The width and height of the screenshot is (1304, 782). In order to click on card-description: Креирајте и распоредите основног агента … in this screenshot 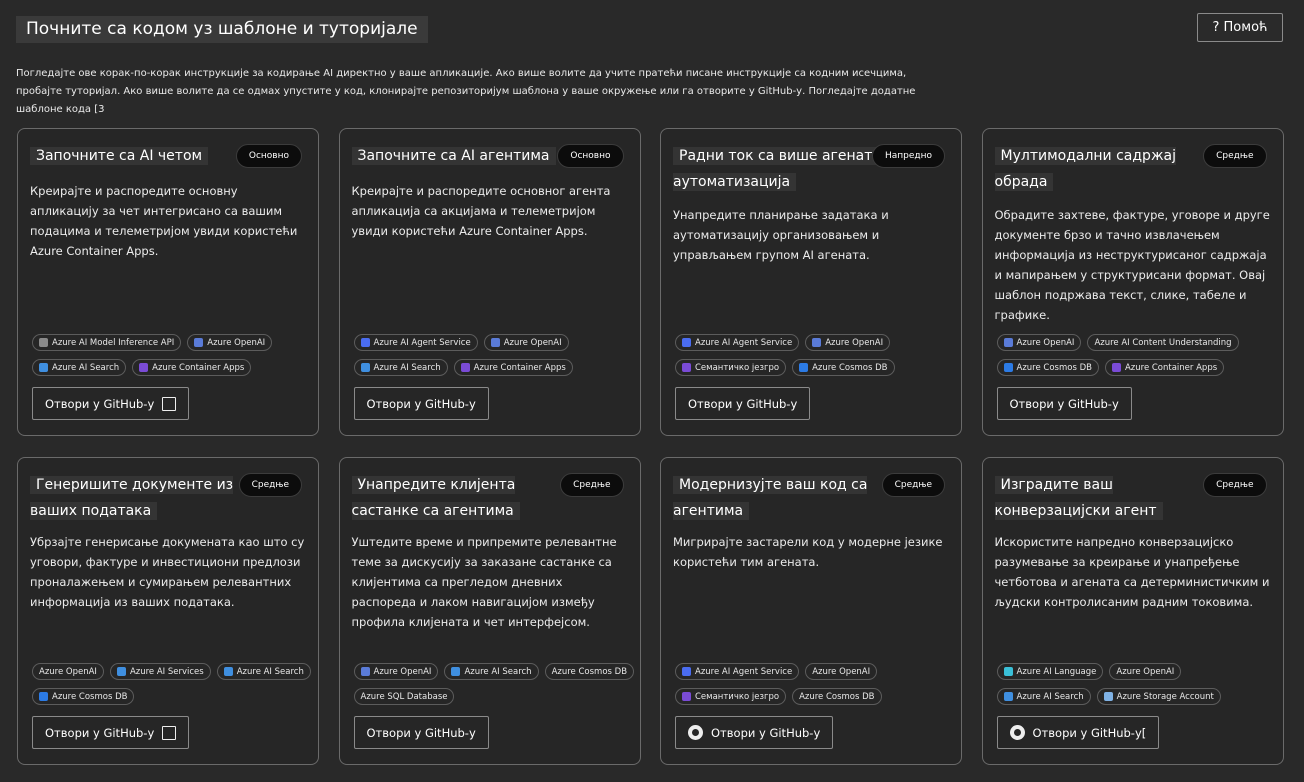, I will do `click(481, 211)`.